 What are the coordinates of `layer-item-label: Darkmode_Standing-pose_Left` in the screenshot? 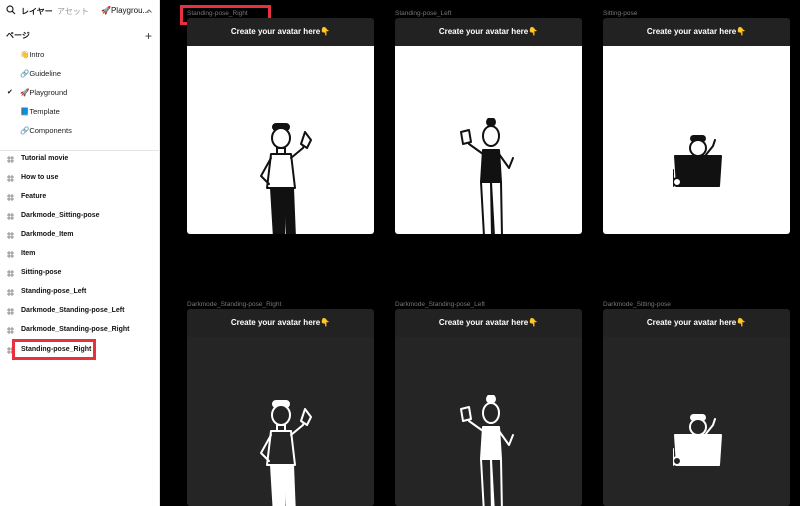 It's located at (73, 310).